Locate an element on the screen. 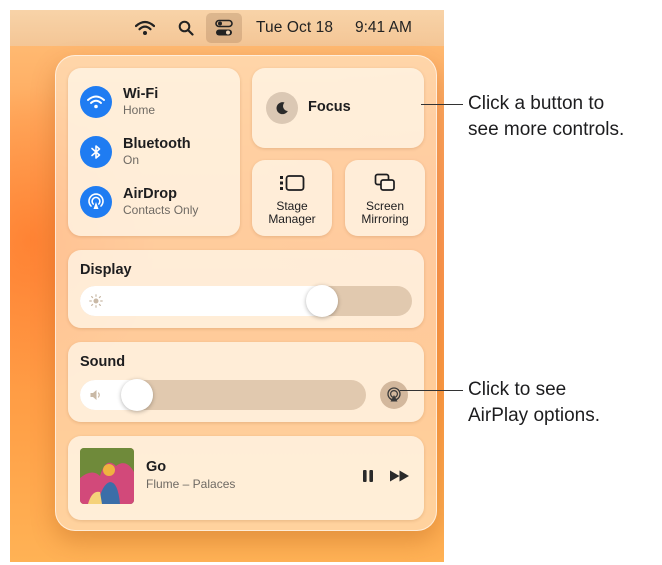 The height and width of the screenshot is (565, 662). airdrop-control: AirDrop Contacts Only is located at coordinates (139, 202).